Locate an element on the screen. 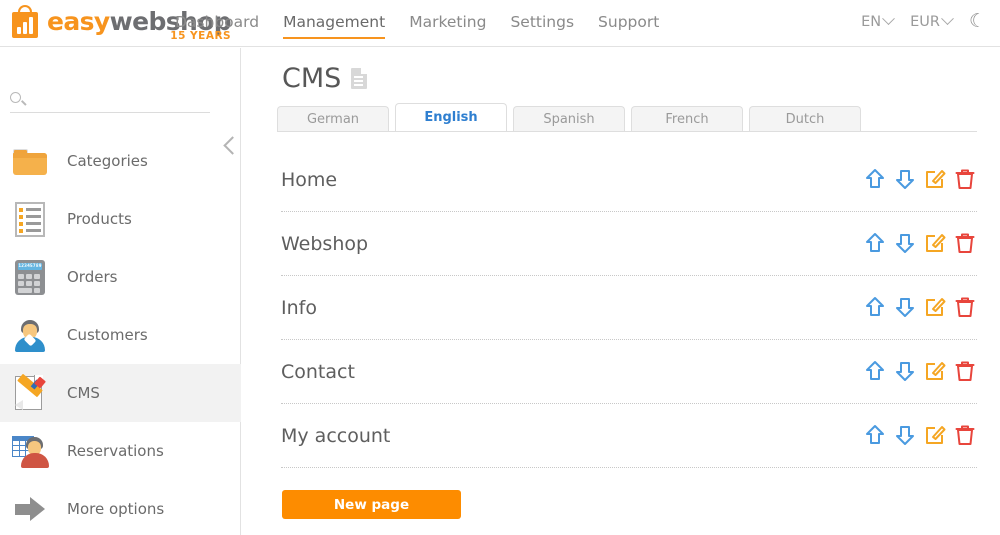 The image size is (1000, 535). calculator-icon: 12345789 is located at coordinates (30, 277).